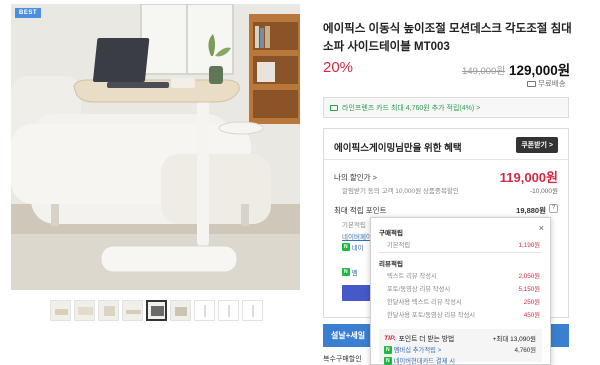 Image resolution: width=600 pixels, height=365 pixels. What do you see at coordinates (514, 339) in the screenshot?
I see `tip-total: +최대 13,090원` at bounding box center [514, 339].